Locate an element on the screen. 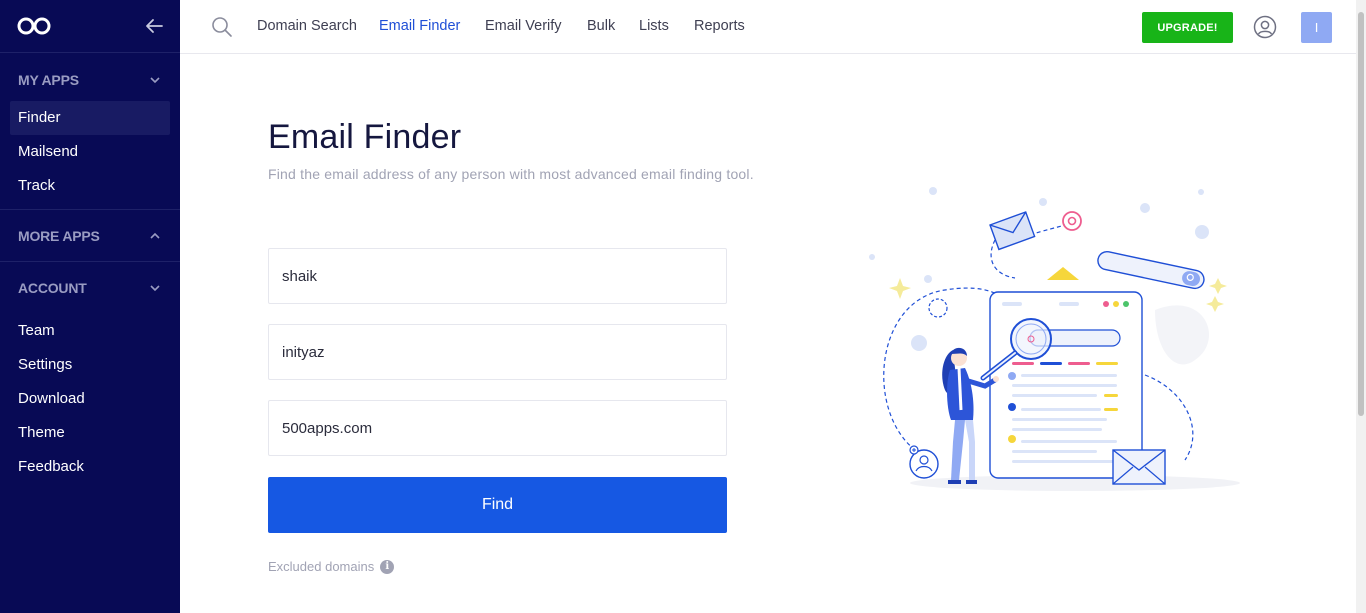 The image size is (1366, 613). sidebar-section-my-apps: MY APPS Finder Mailsend Track is located at coordinates (90, 131).